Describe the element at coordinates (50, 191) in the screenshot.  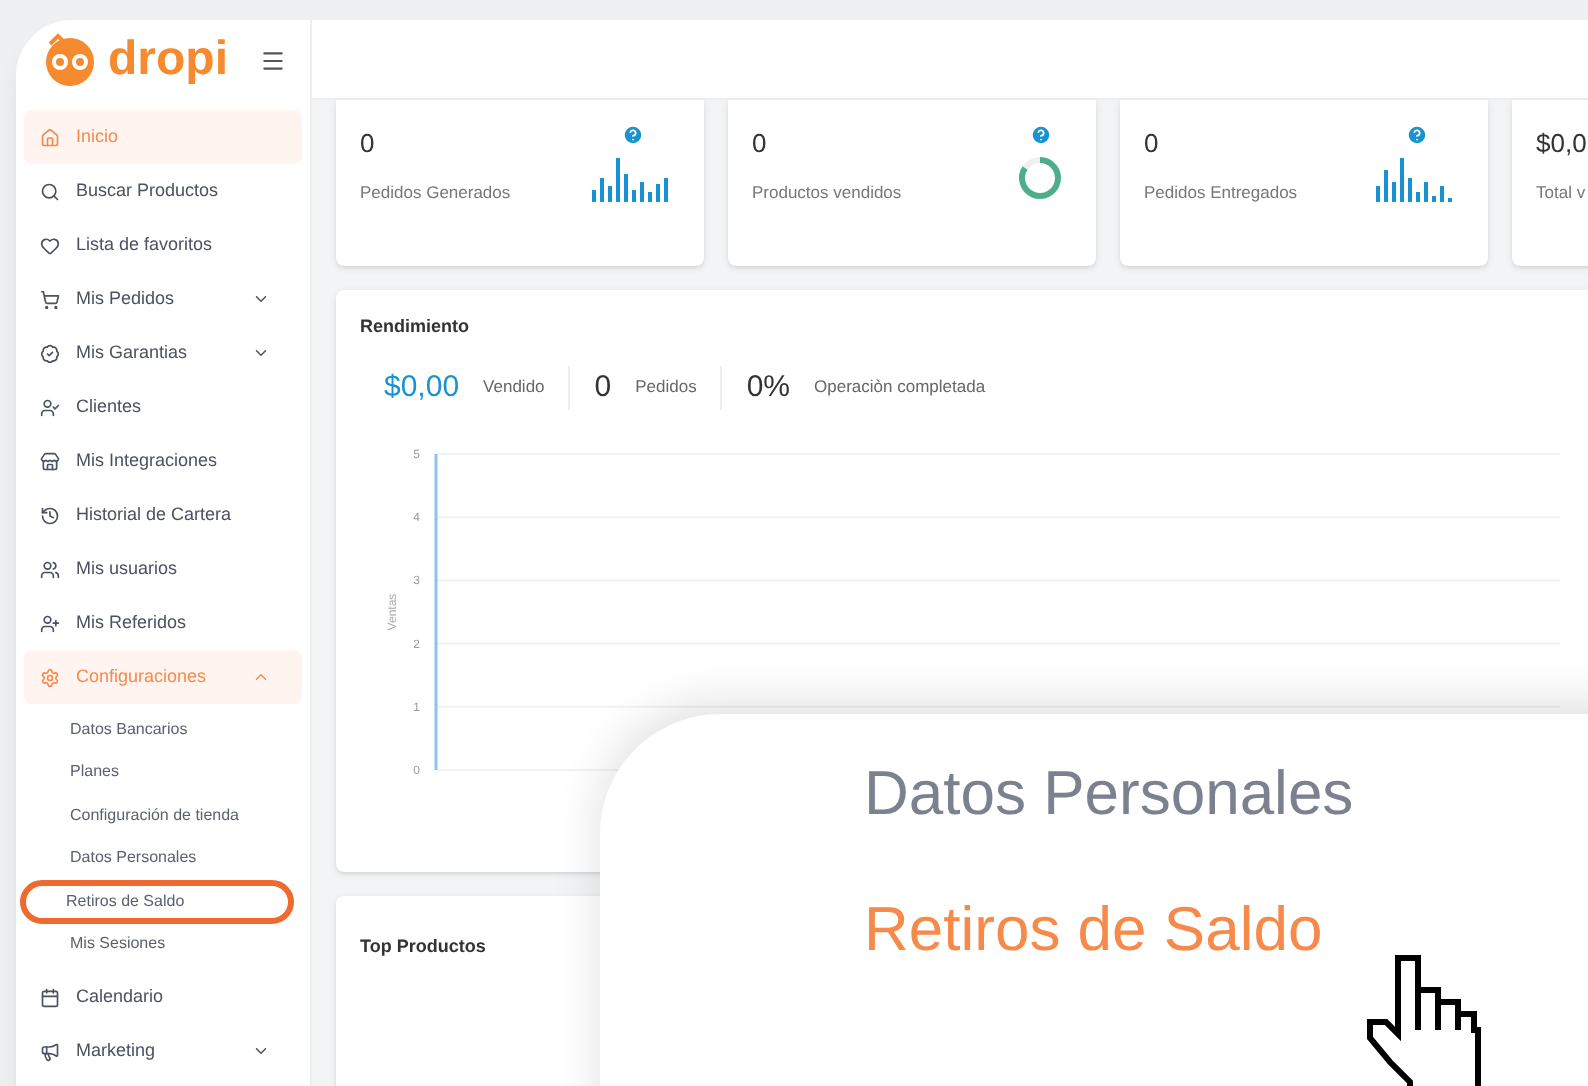
I see `search-icon` at that location.